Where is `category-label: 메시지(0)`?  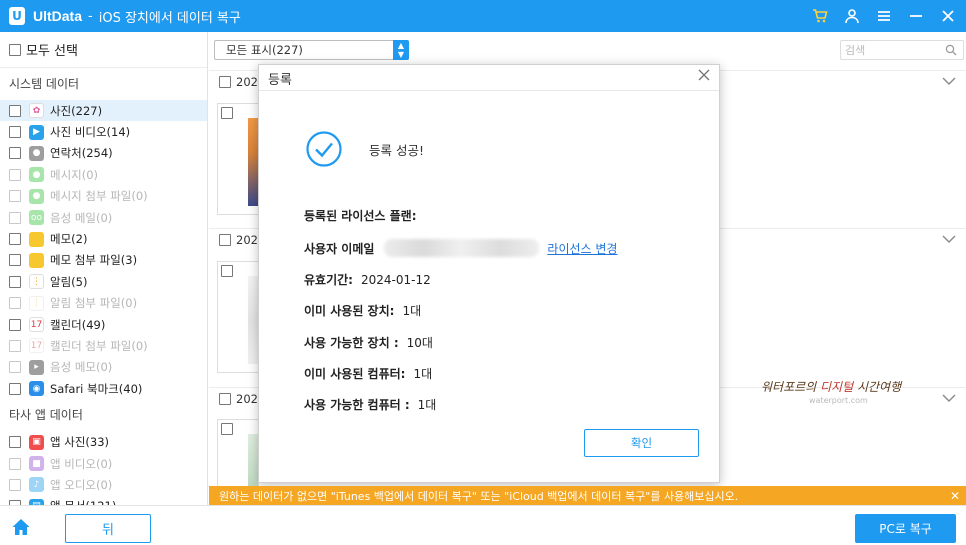
category-label: 메시지(0) is located at coordinates (74, 174).